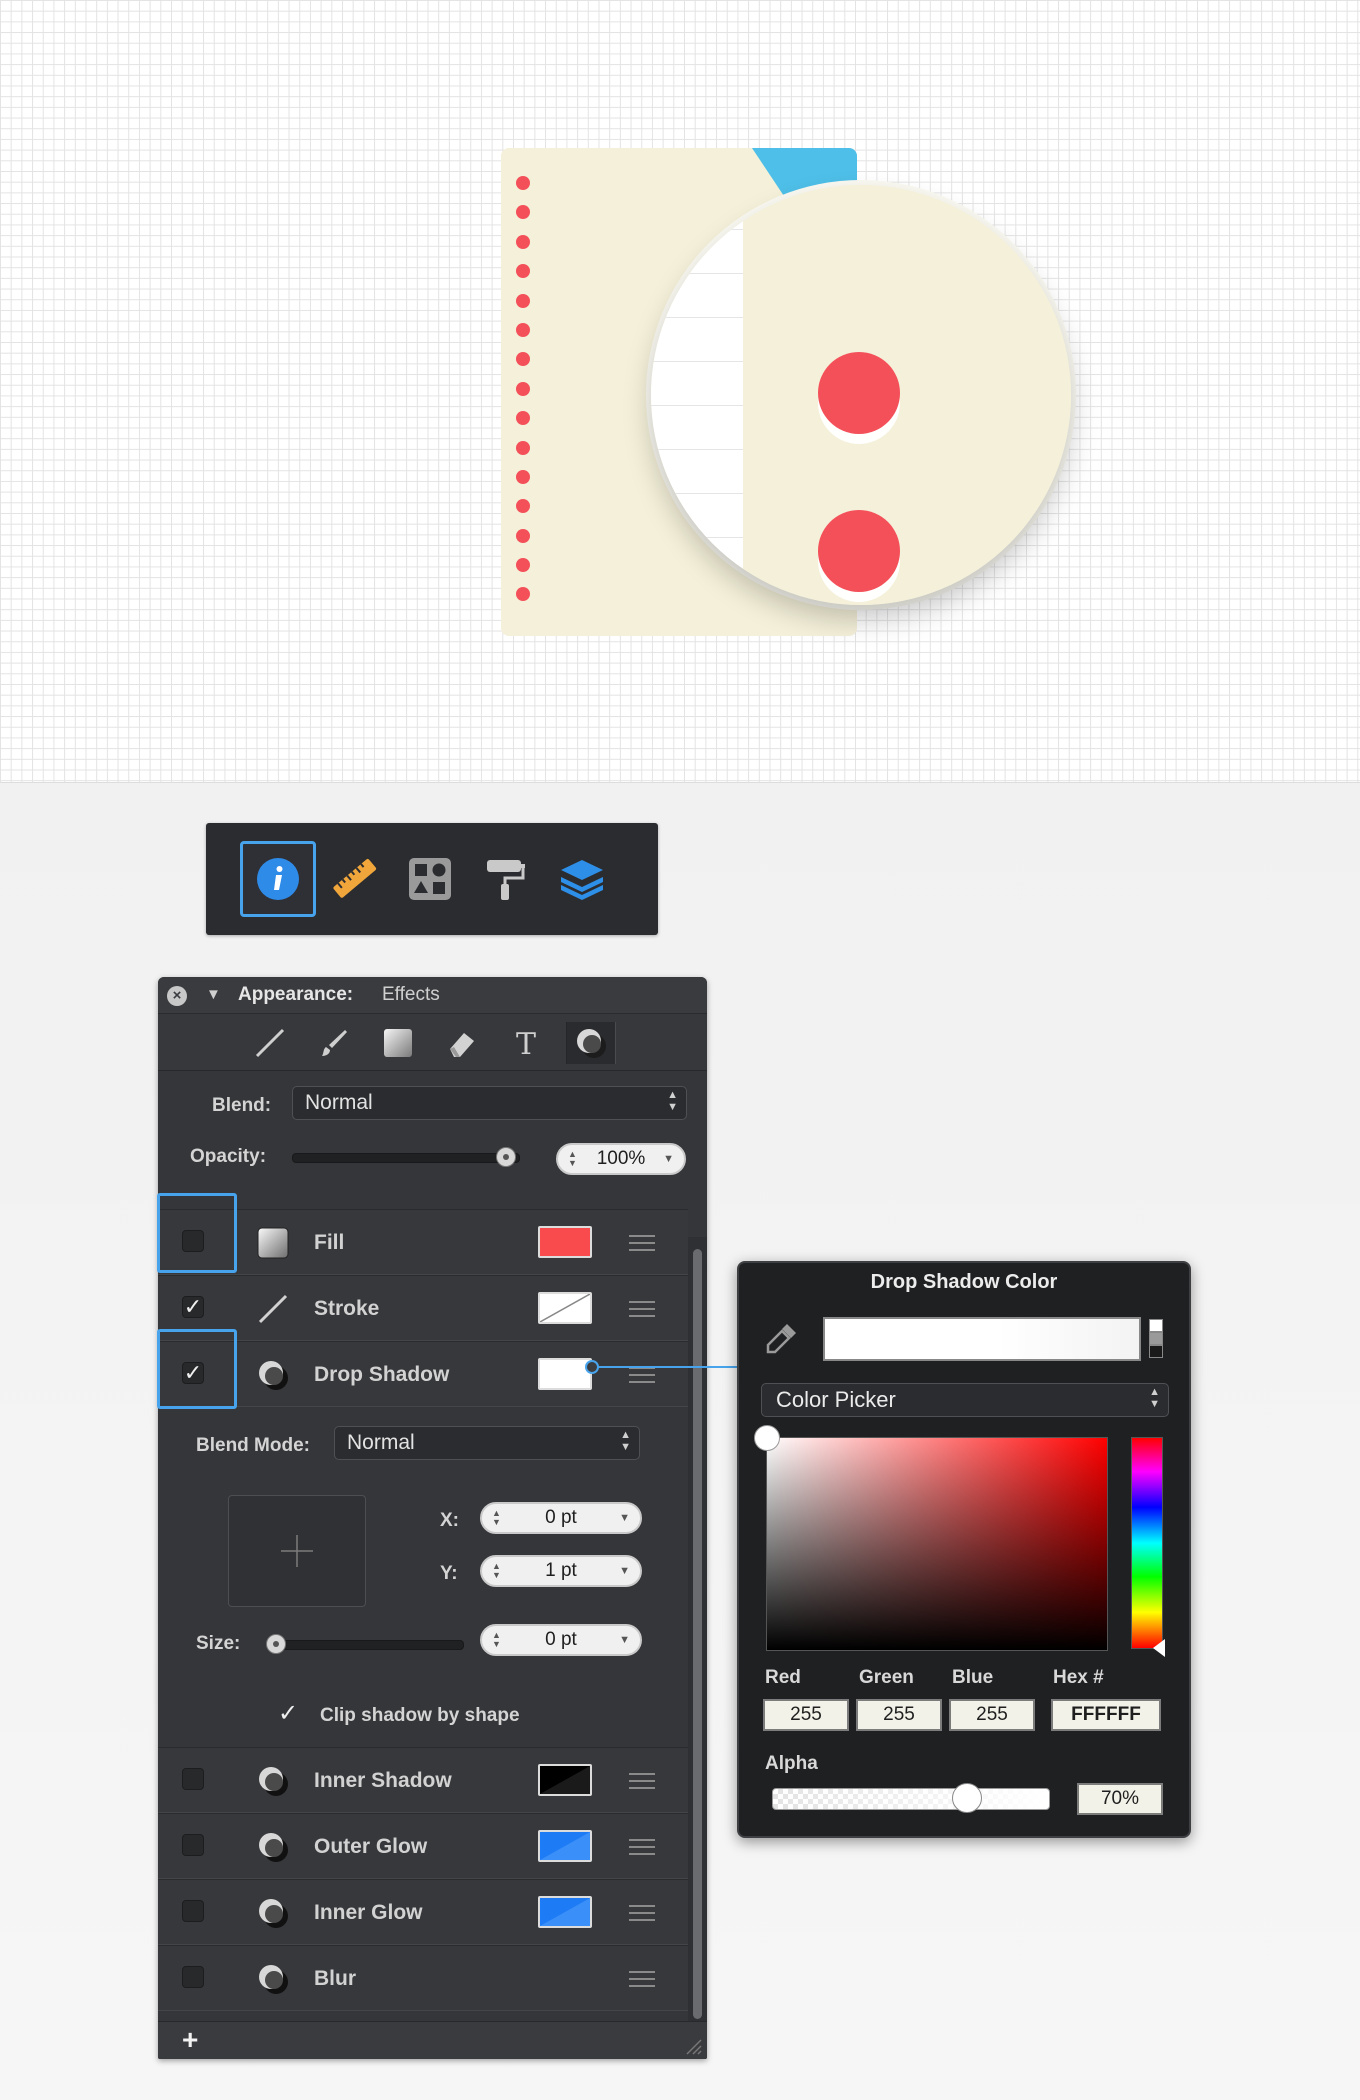 This screenshot has height=2100, width=1360. What do you see at coordinates (966, 1798) in the screenshot?
I see `alpha-slider-knob` at bounding box center [966, 1798].